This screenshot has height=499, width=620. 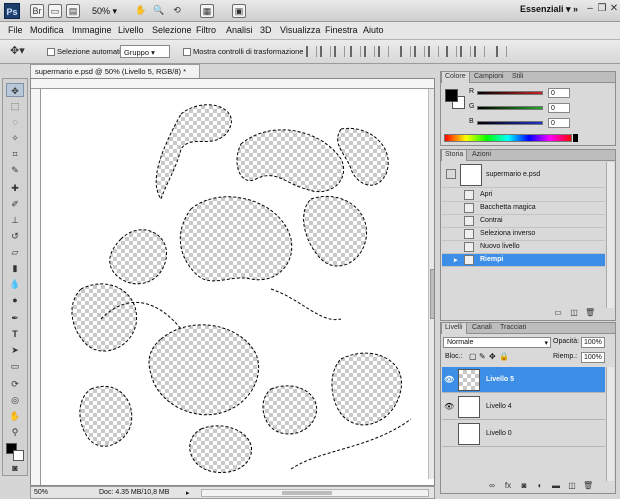 I want to click on bridge-icon: Br, so click(x=37, y=11).